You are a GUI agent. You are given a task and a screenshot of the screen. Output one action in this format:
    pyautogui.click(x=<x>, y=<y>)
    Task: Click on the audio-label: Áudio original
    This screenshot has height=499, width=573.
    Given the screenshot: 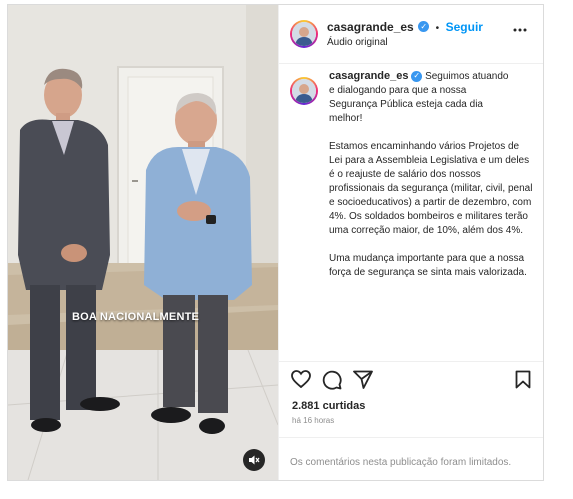 What is the action you would take?
    pyautogui.click(x=357, y=42)
    